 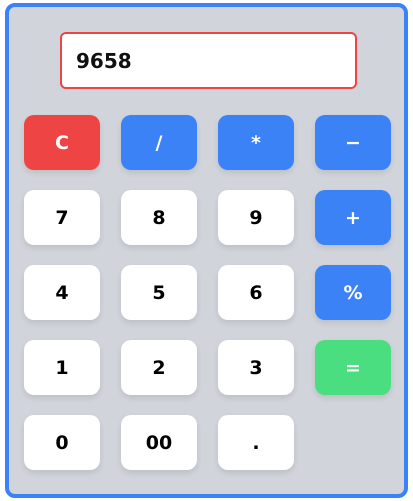 What do you see at coordinates (62, 217) in the screenshot?
I see `digit-7-button: 7` at bounding box center [62, 217].